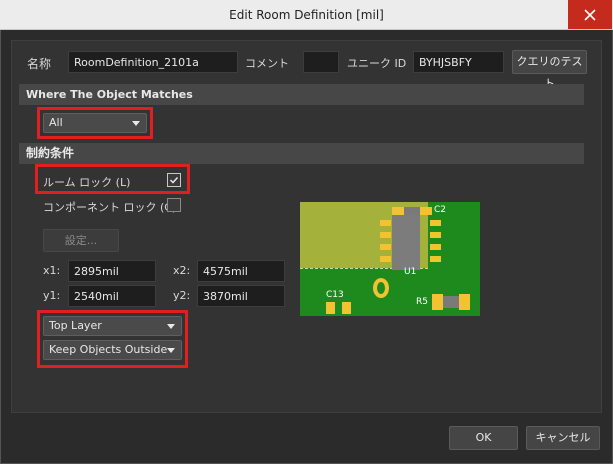 The height and width of the screenshot is (464, 613). What do you see at coordinates (75, 325) in the screenshot?
I see `layer-dropdown-value: Top Layer` at bounding box center [75, 325].